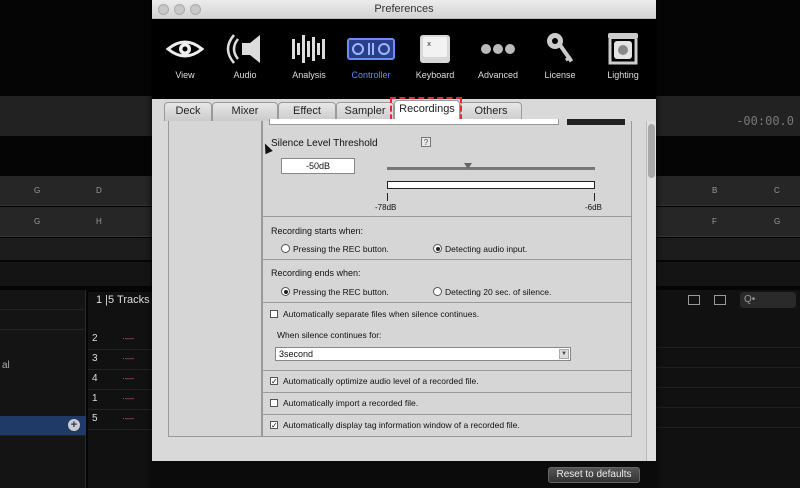  Describe the element at coordinates (386, 207) in the screenshot. I see `meter-min-label: -78dB` at that location.